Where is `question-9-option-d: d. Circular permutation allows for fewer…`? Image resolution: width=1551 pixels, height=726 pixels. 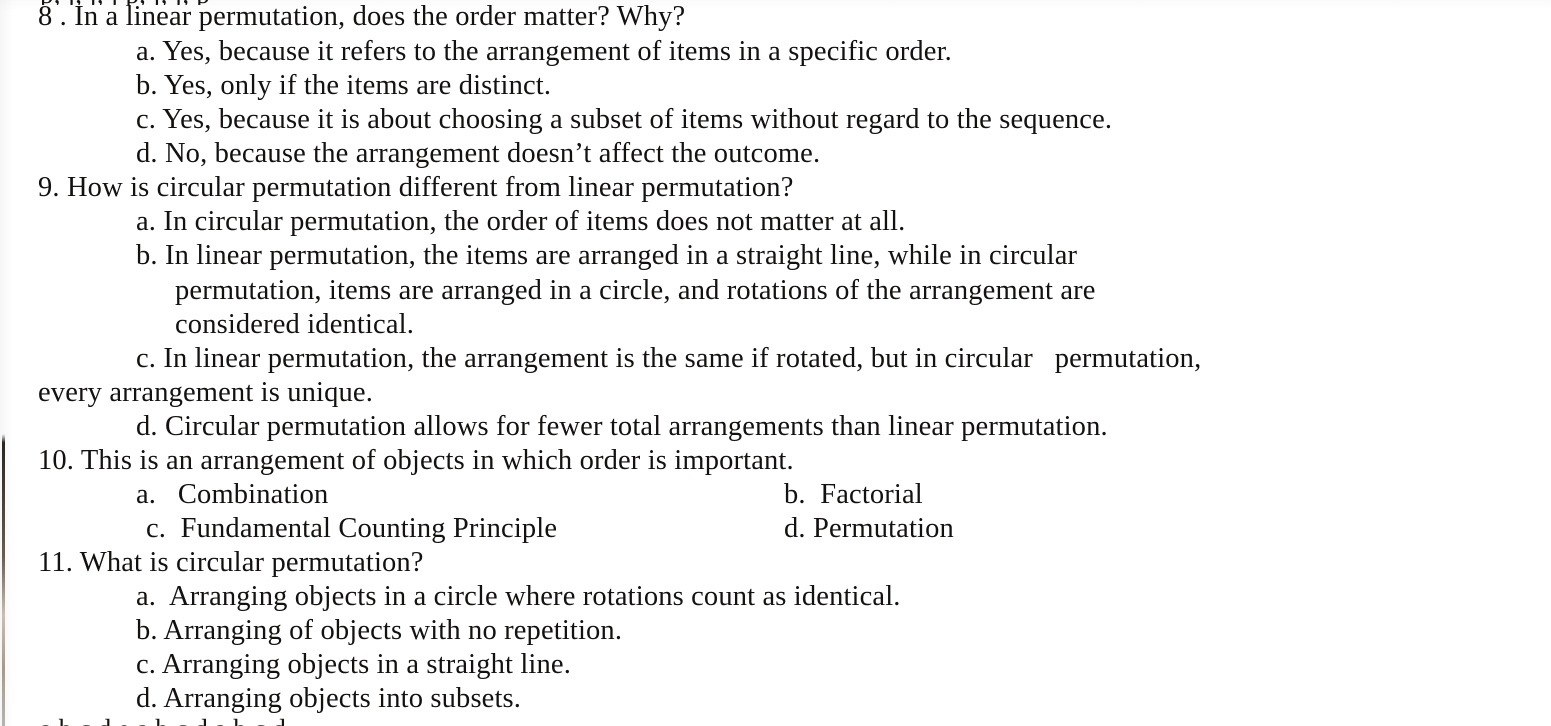 question-9-option-d: d. Circular permutation allows for fewer… is located at coordinates (622, 426).